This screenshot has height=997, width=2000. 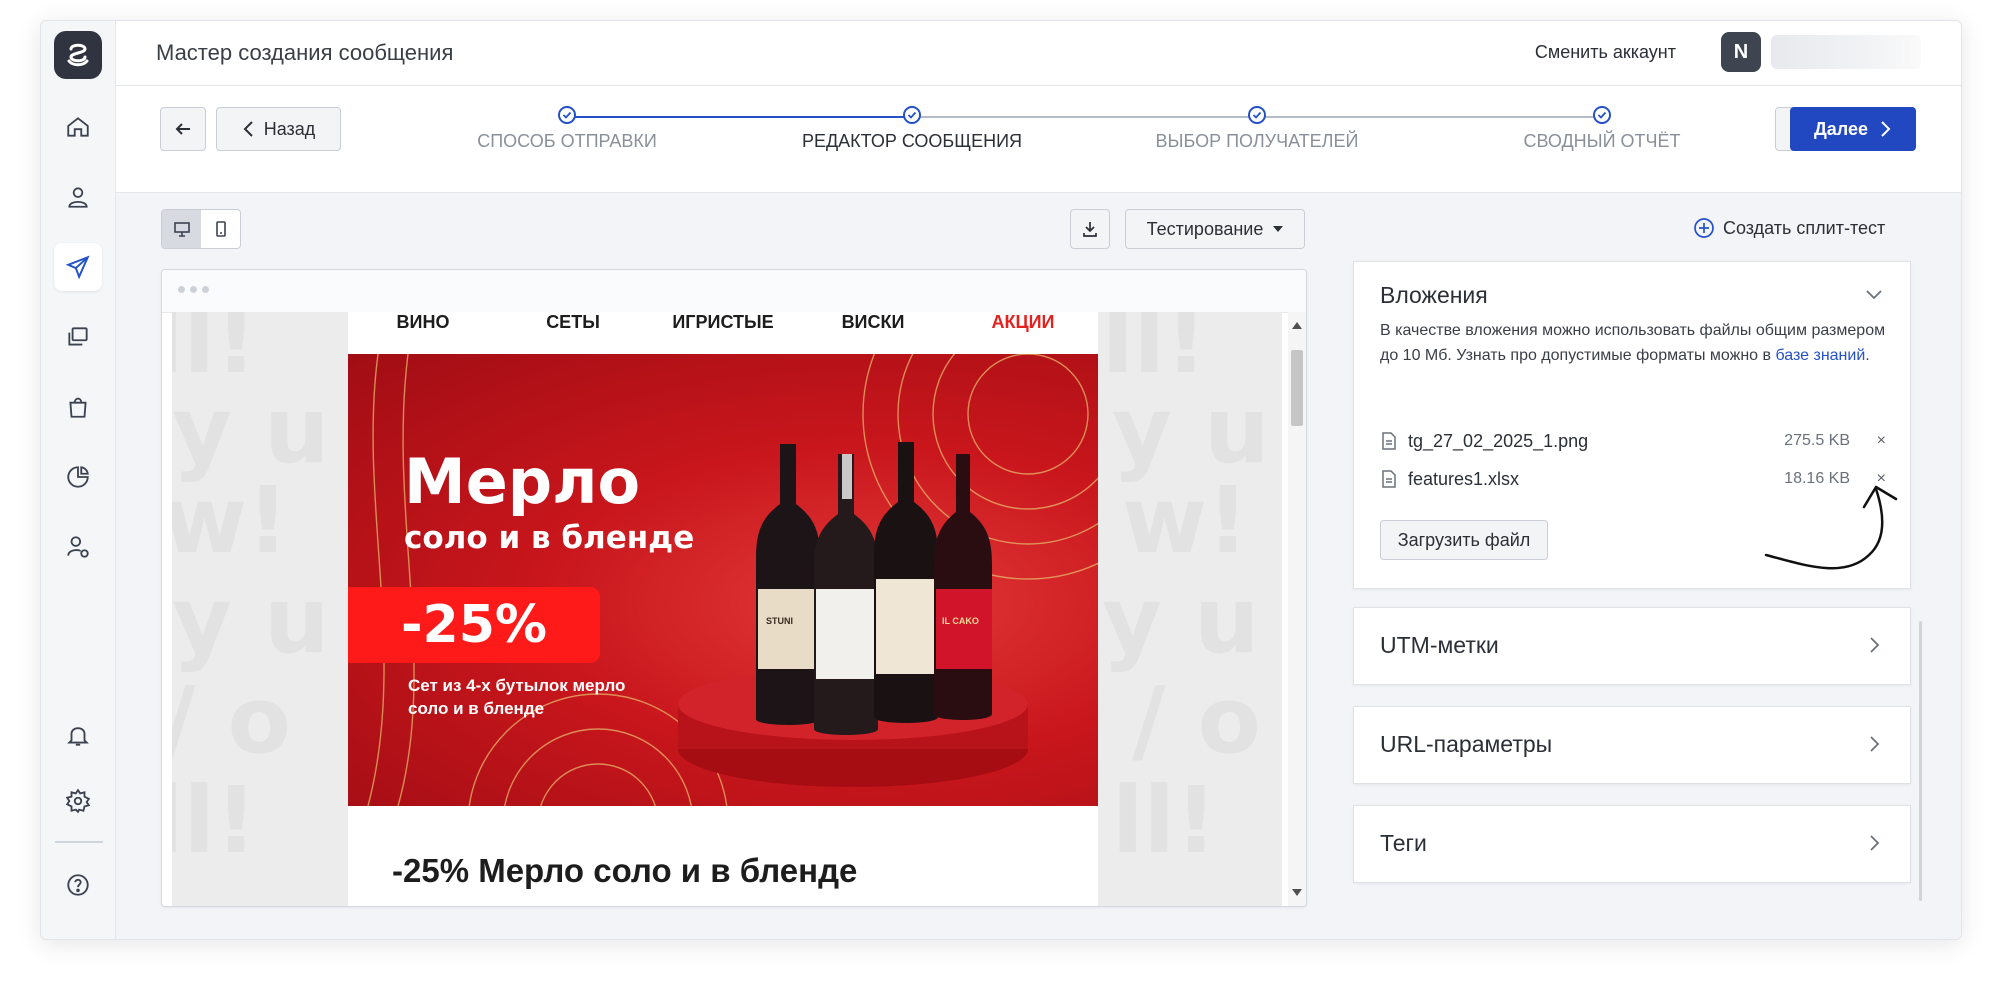 I want to click on switch-account-link: Сменить аккаунт, so click(x=1605, y=52).